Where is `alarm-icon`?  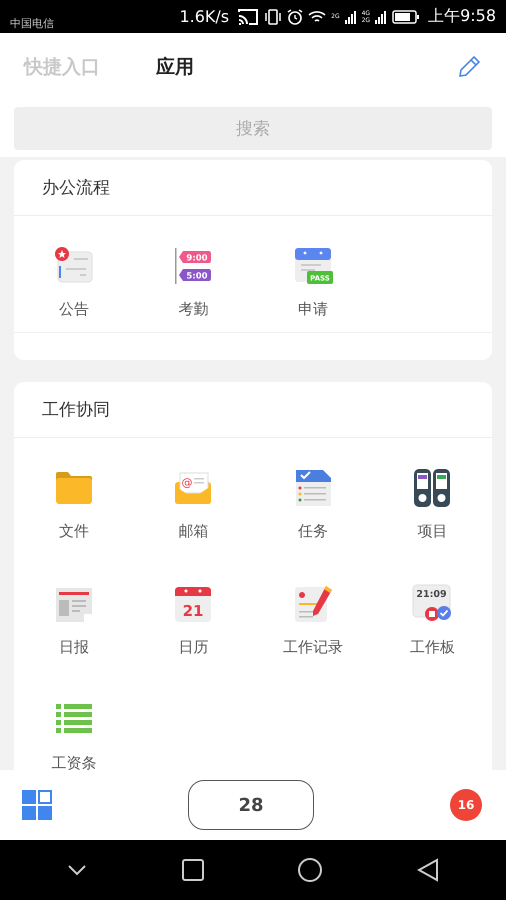
alarm-icon is located at coordinates (295, 16).